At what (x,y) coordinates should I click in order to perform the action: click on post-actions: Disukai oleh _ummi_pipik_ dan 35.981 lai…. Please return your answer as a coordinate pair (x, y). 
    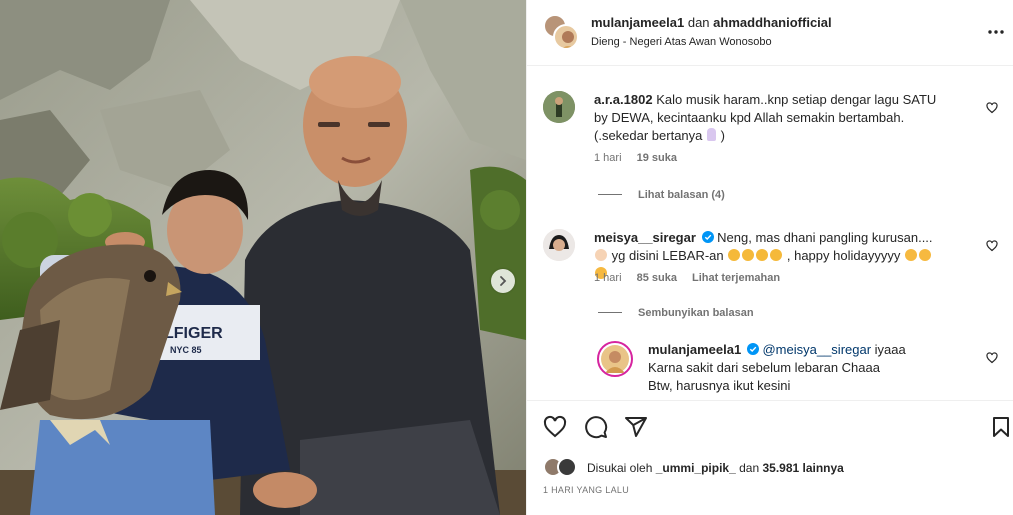
    Looking at the image, I should click on (770, 455).